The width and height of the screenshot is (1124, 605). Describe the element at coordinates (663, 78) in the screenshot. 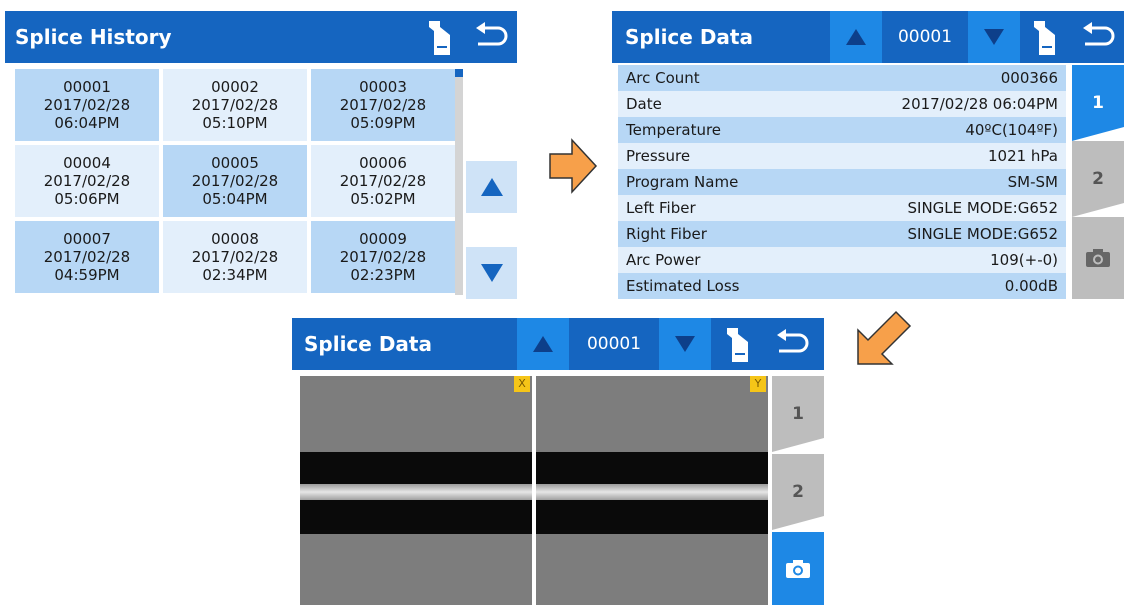

I see `row-label: Arc Count` at that location.